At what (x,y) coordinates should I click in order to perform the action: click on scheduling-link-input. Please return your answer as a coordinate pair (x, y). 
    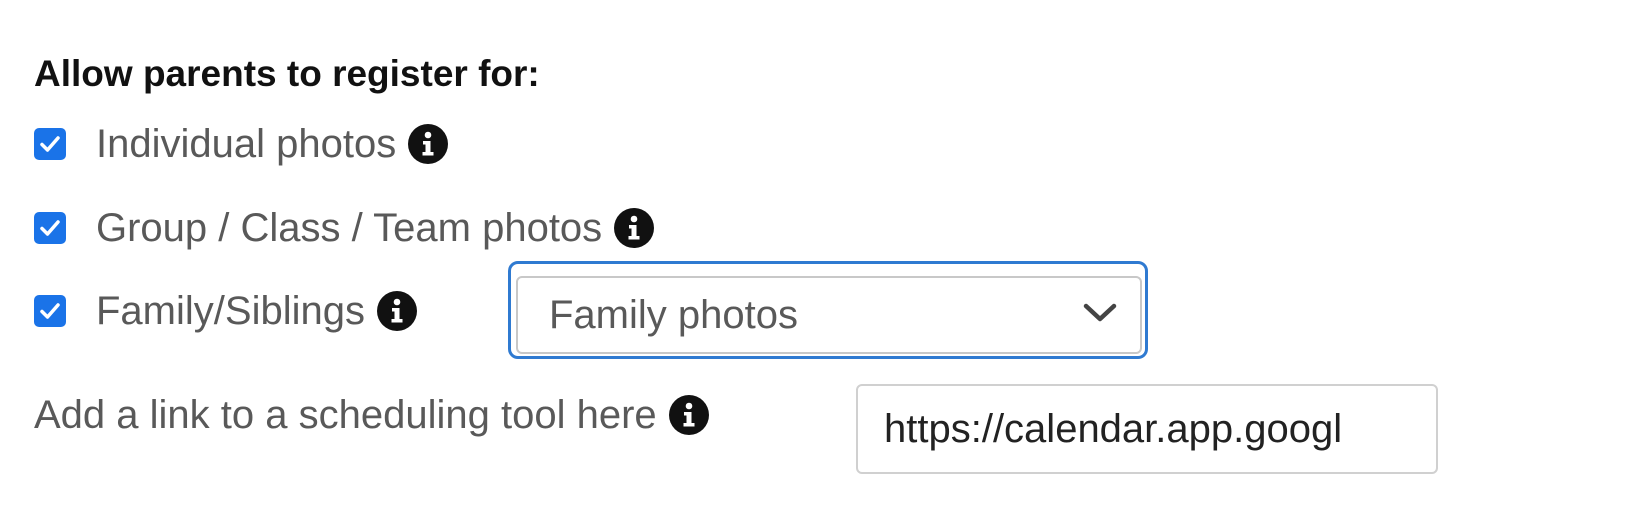
    Looking at the image, I should click on (1147, 429).